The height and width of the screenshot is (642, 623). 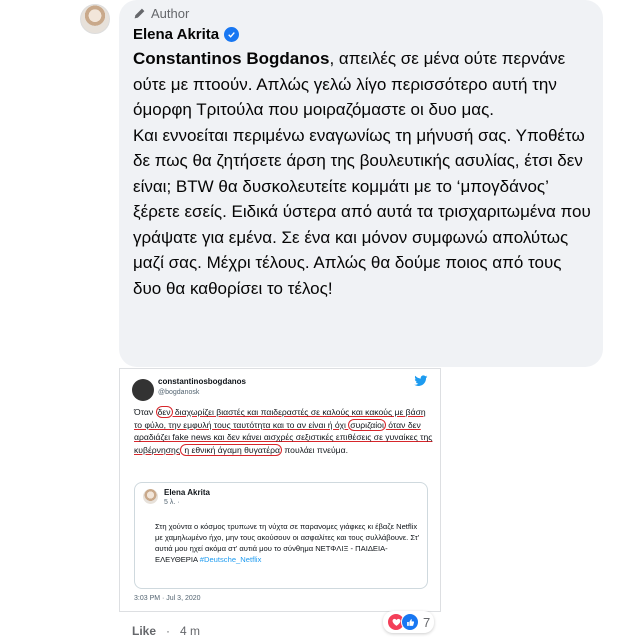 What do you see at coordinates (421, 380) in the screenshot?
I see `twitter-bird-icon` at bounding box center [421, 380].